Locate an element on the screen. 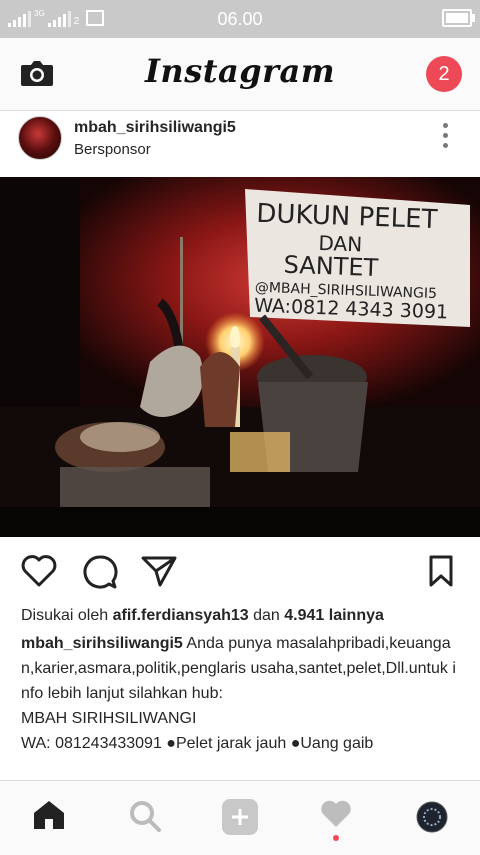  more-options-icon is located at coordinates (445, 138).